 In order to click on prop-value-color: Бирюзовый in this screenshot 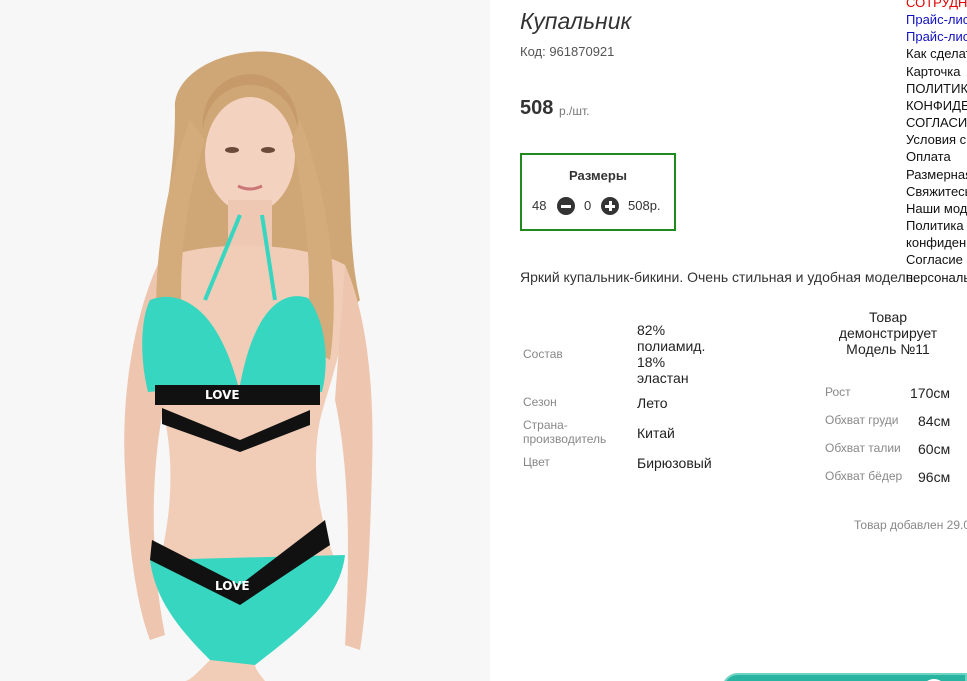, I will do `click(674, 463)`.